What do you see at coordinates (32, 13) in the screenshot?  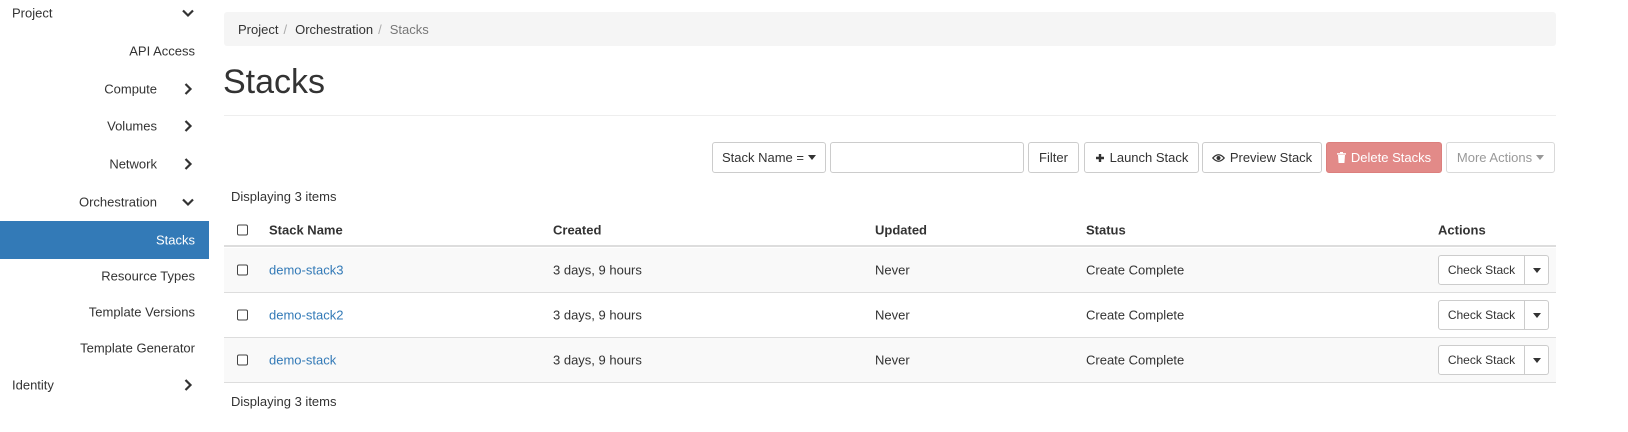 I see `sidebar-item-label: Project` at bounding box center [32, 13].